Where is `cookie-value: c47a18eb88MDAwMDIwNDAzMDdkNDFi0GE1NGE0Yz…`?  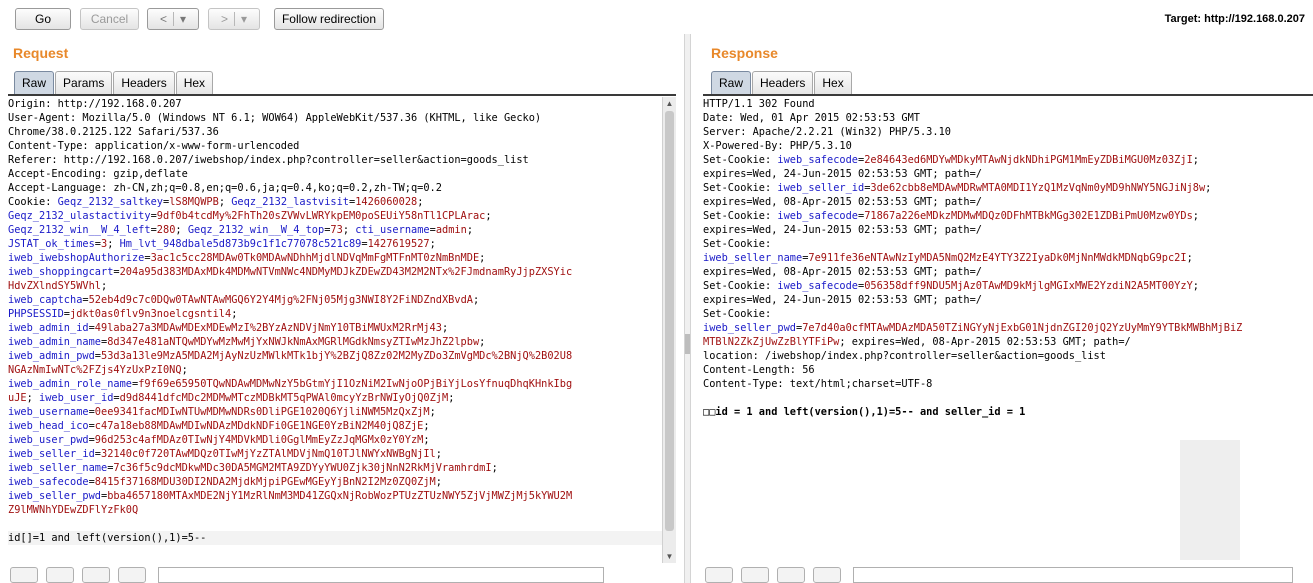 cookie-value: c47a18eb88MDAwMDIwNDAzMDdkNDFi0GE1NGE0Yz… is located at coordinates (259, 426).